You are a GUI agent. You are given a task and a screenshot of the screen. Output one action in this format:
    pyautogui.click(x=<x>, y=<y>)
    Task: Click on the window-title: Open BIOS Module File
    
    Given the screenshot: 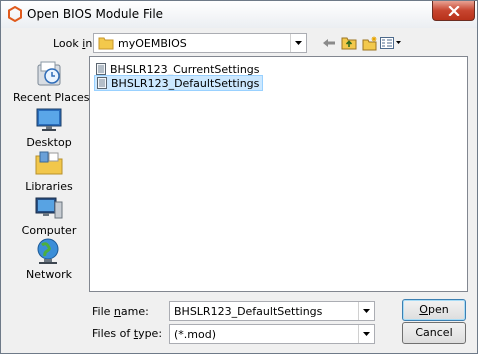 What is the action you would take?
    pyautogui.click(x=95, y=14)
    